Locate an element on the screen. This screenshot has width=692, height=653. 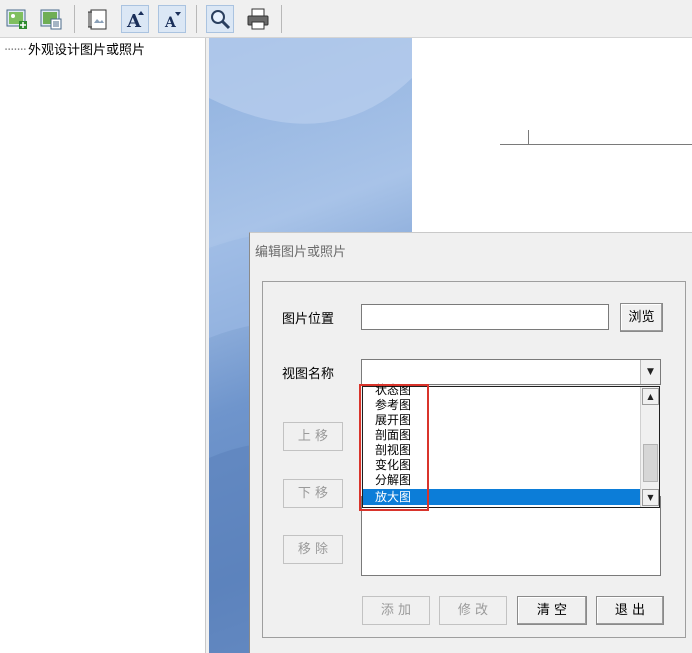
image-location-label: 图片位置 is located at coordinates (308, 319).